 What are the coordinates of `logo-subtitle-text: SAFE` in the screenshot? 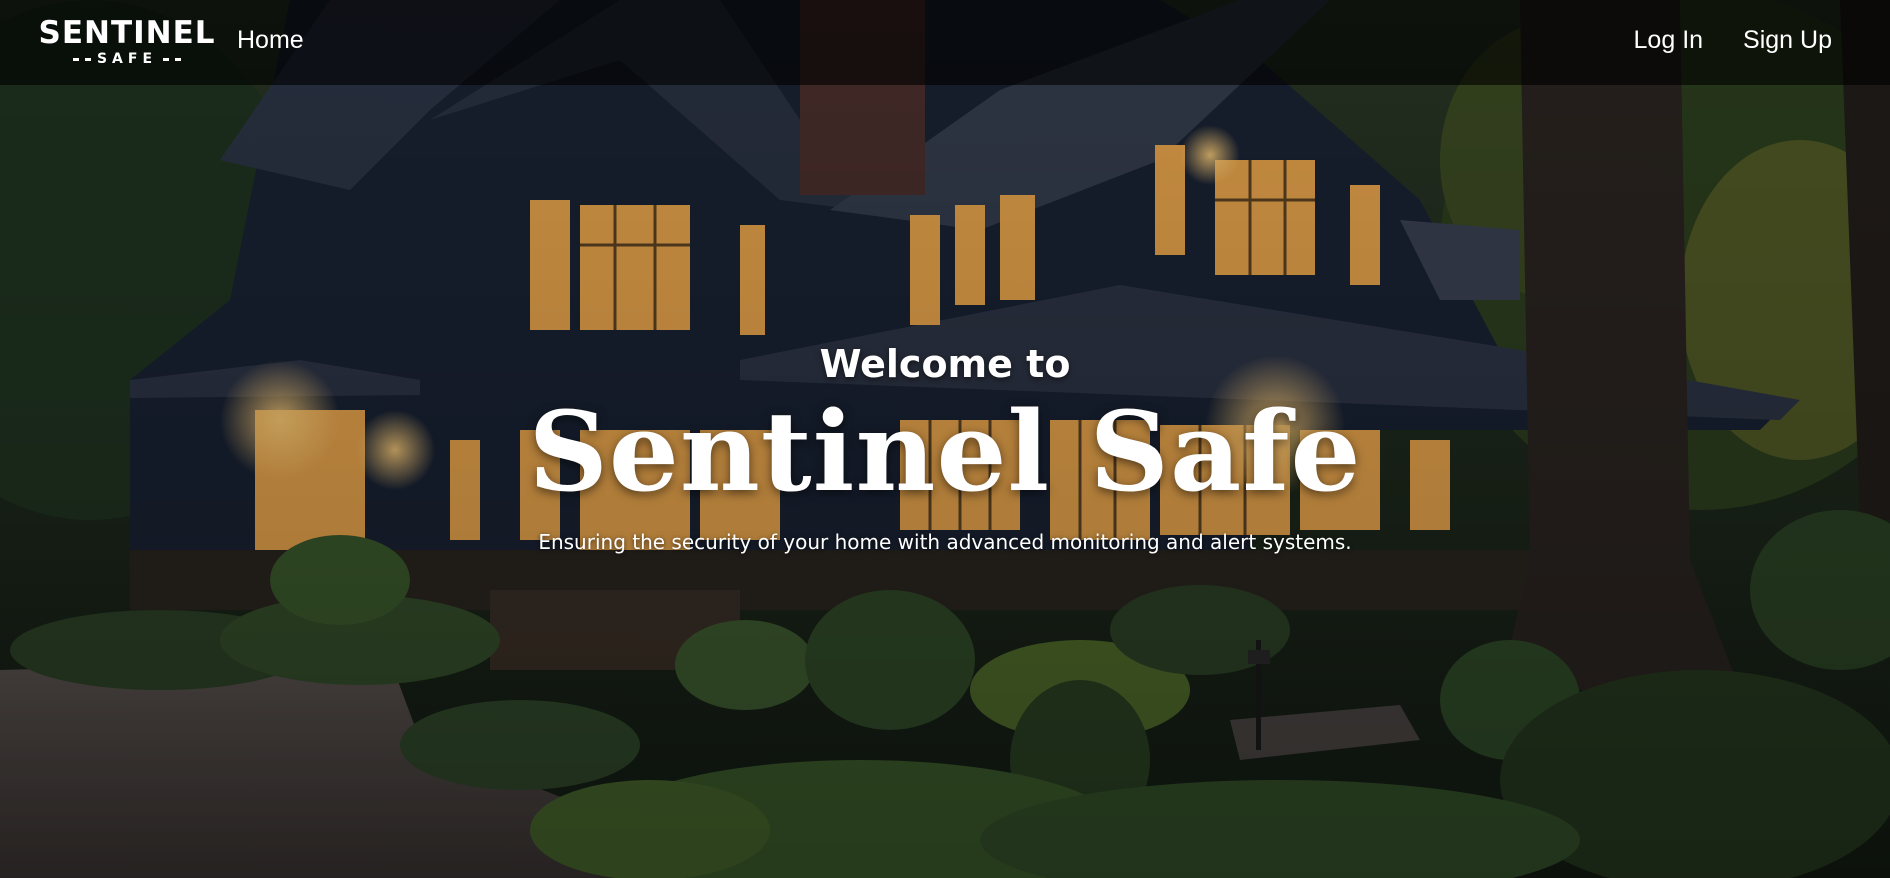 It's located at (127, 59).